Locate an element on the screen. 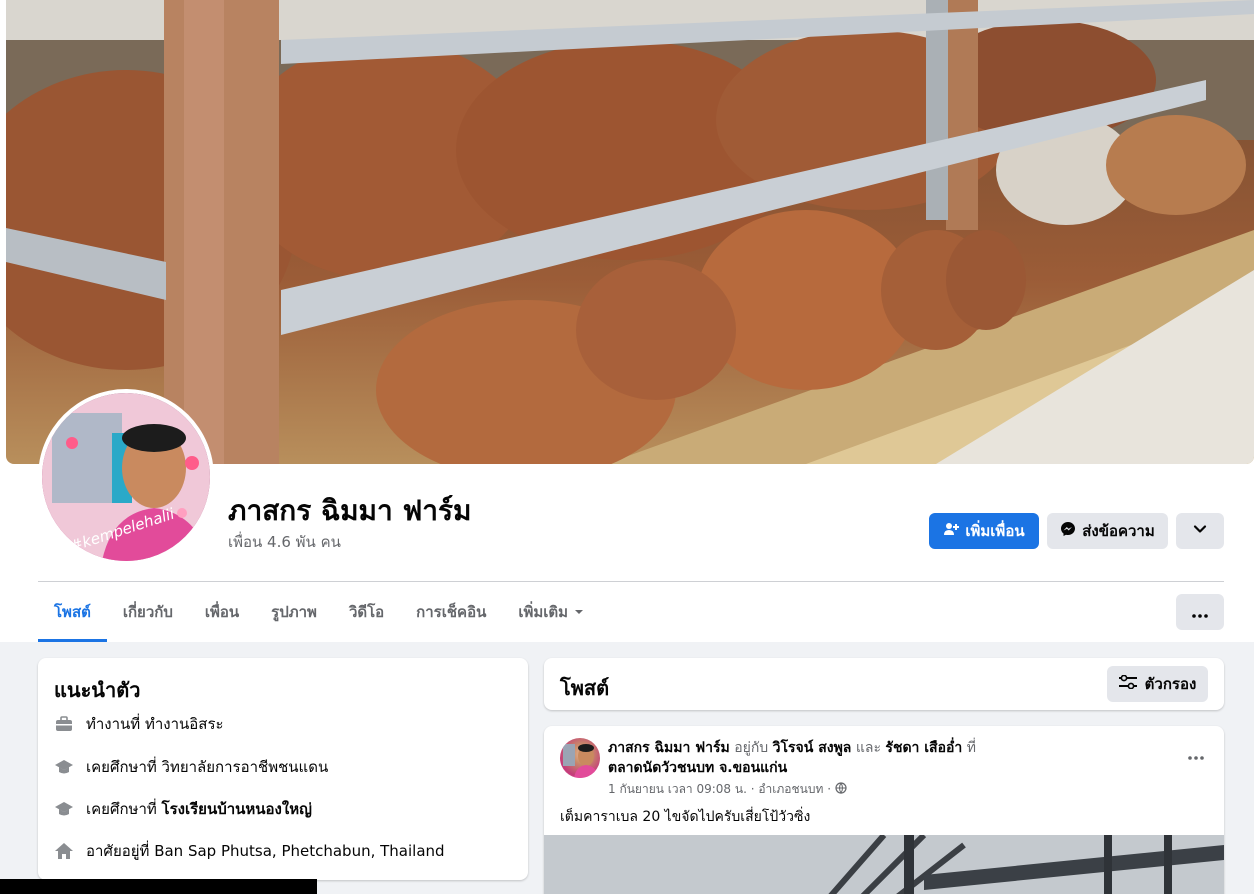 The width and height of the screenshot is (1254, 894). tab-friends: เพื่อน is located at coordinates (222, 612).